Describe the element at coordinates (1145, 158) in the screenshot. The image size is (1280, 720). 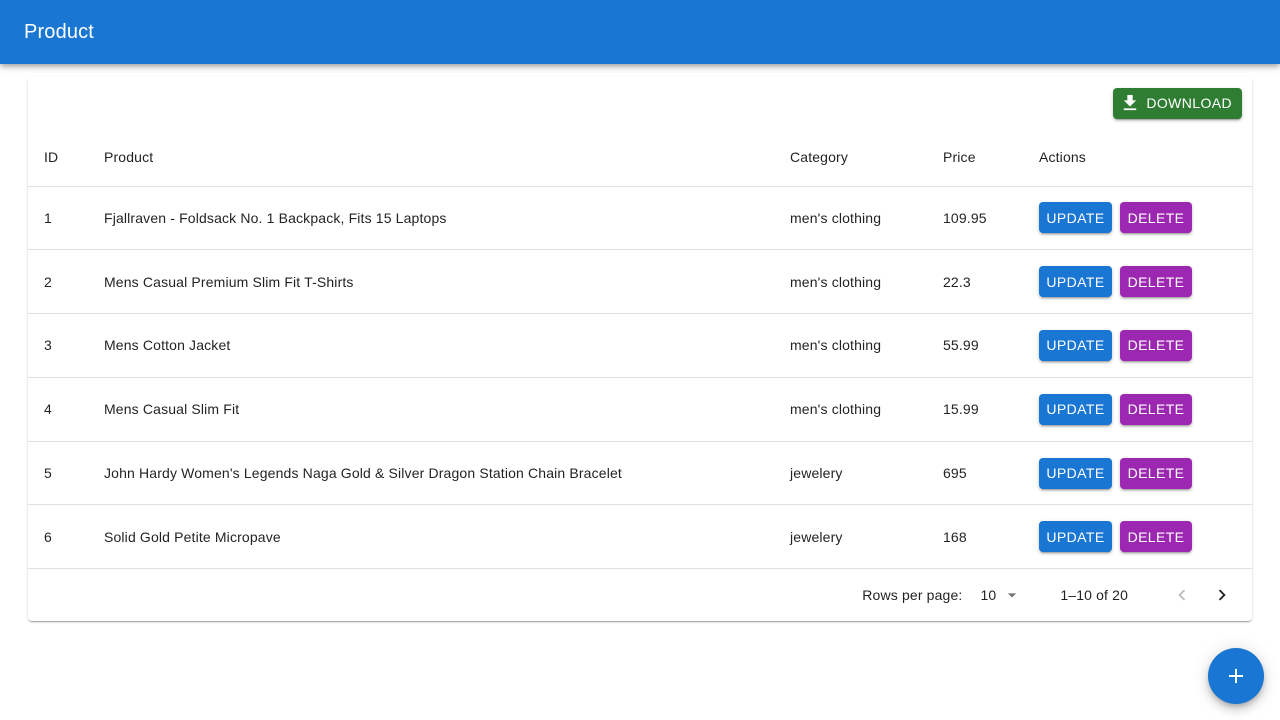
I see `header-actions: Actions` at that location.